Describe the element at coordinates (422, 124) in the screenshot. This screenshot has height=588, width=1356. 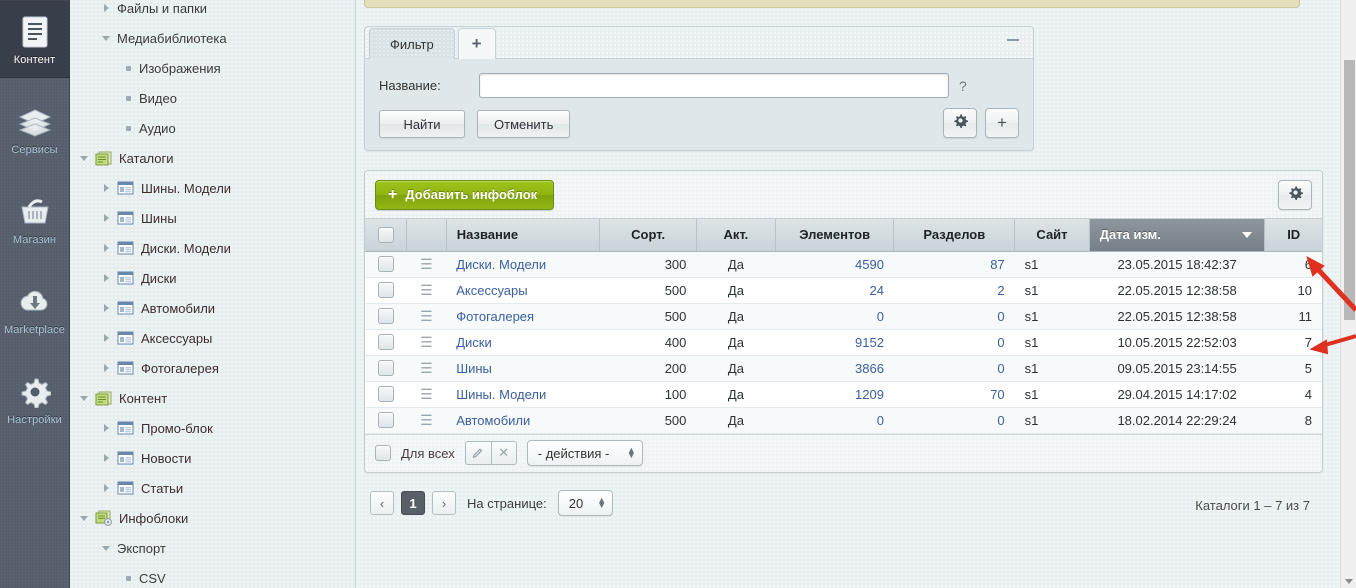
I see `find-button: Найти` at that location.